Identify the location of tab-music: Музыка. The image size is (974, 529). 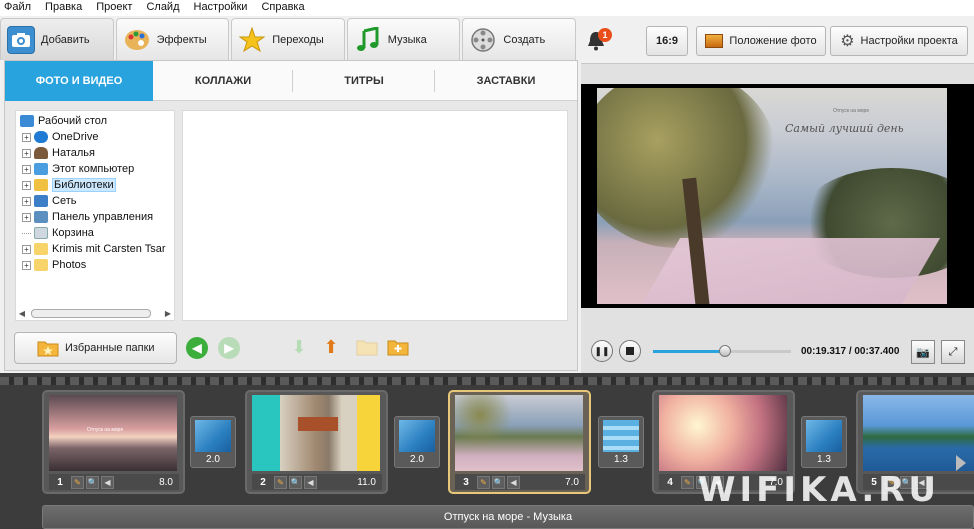
(403, 39).